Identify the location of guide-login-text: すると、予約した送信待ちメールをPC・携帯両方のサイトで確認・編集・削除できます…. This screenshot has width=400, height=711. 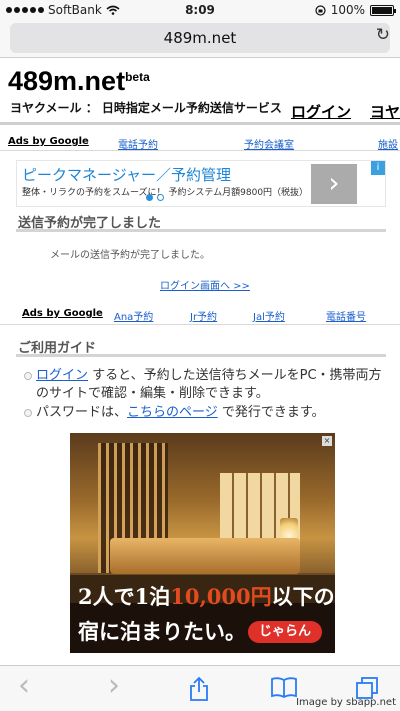
(209, 384).